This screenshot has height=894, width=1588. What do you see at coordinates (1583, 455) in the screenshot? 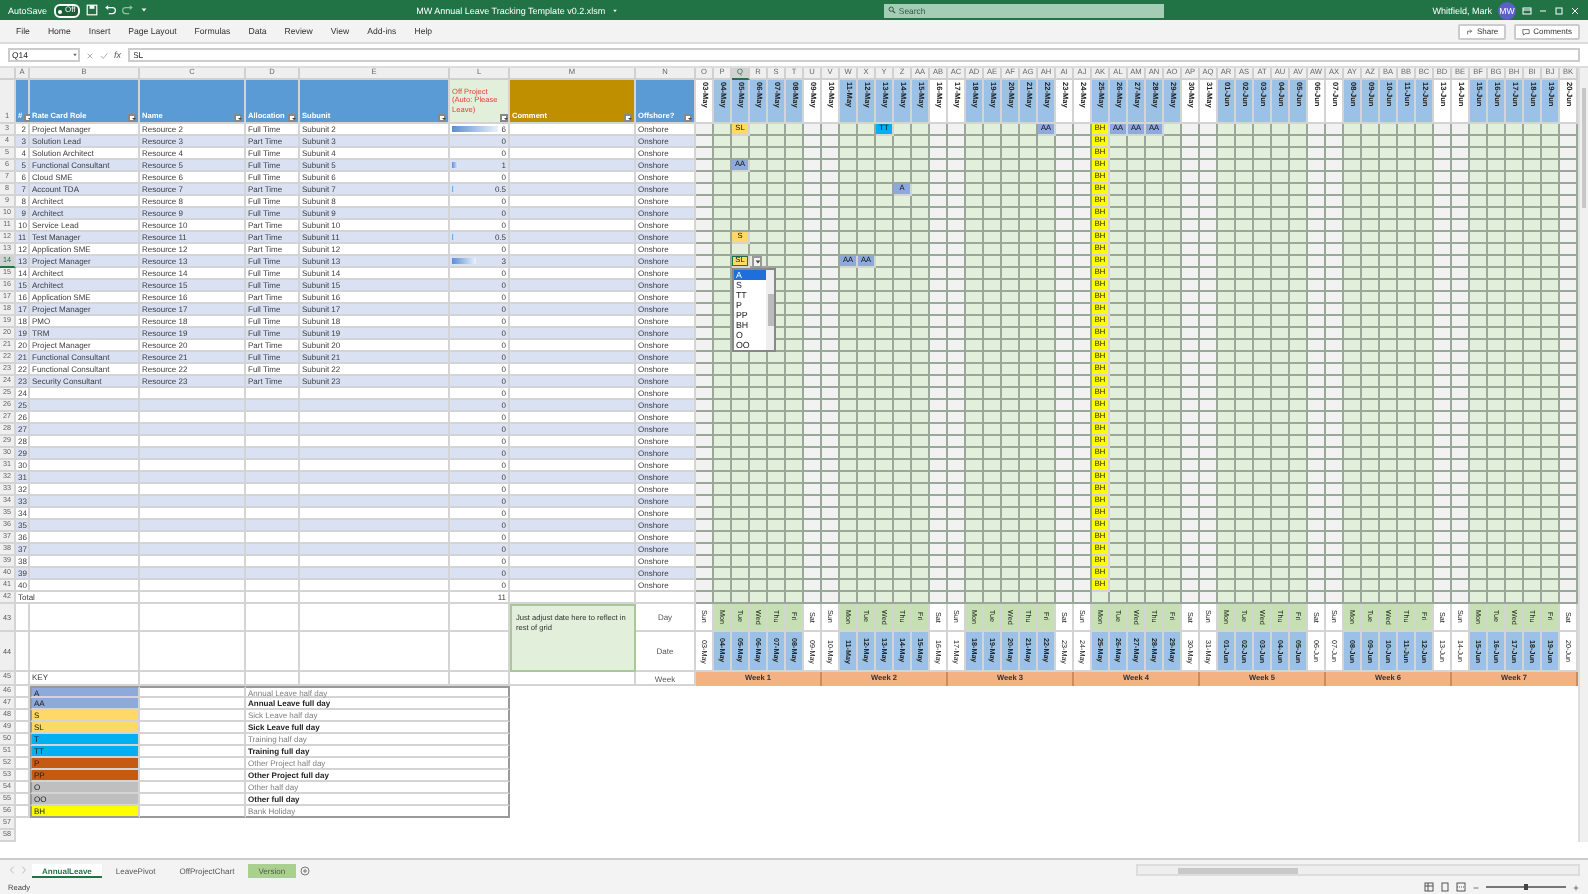
I see `vertical-scrollbar` at bounding box center [1583, 455].